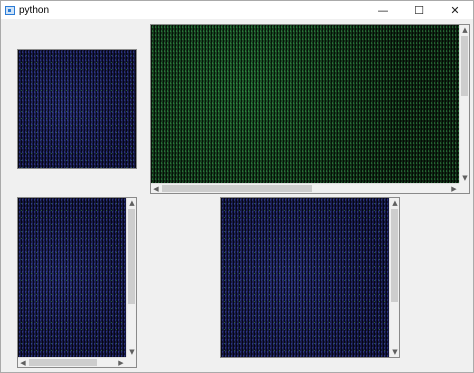 This screenshot has width=474, height=373. I want to click on image-panel-small-top-left, so click(77, 109).